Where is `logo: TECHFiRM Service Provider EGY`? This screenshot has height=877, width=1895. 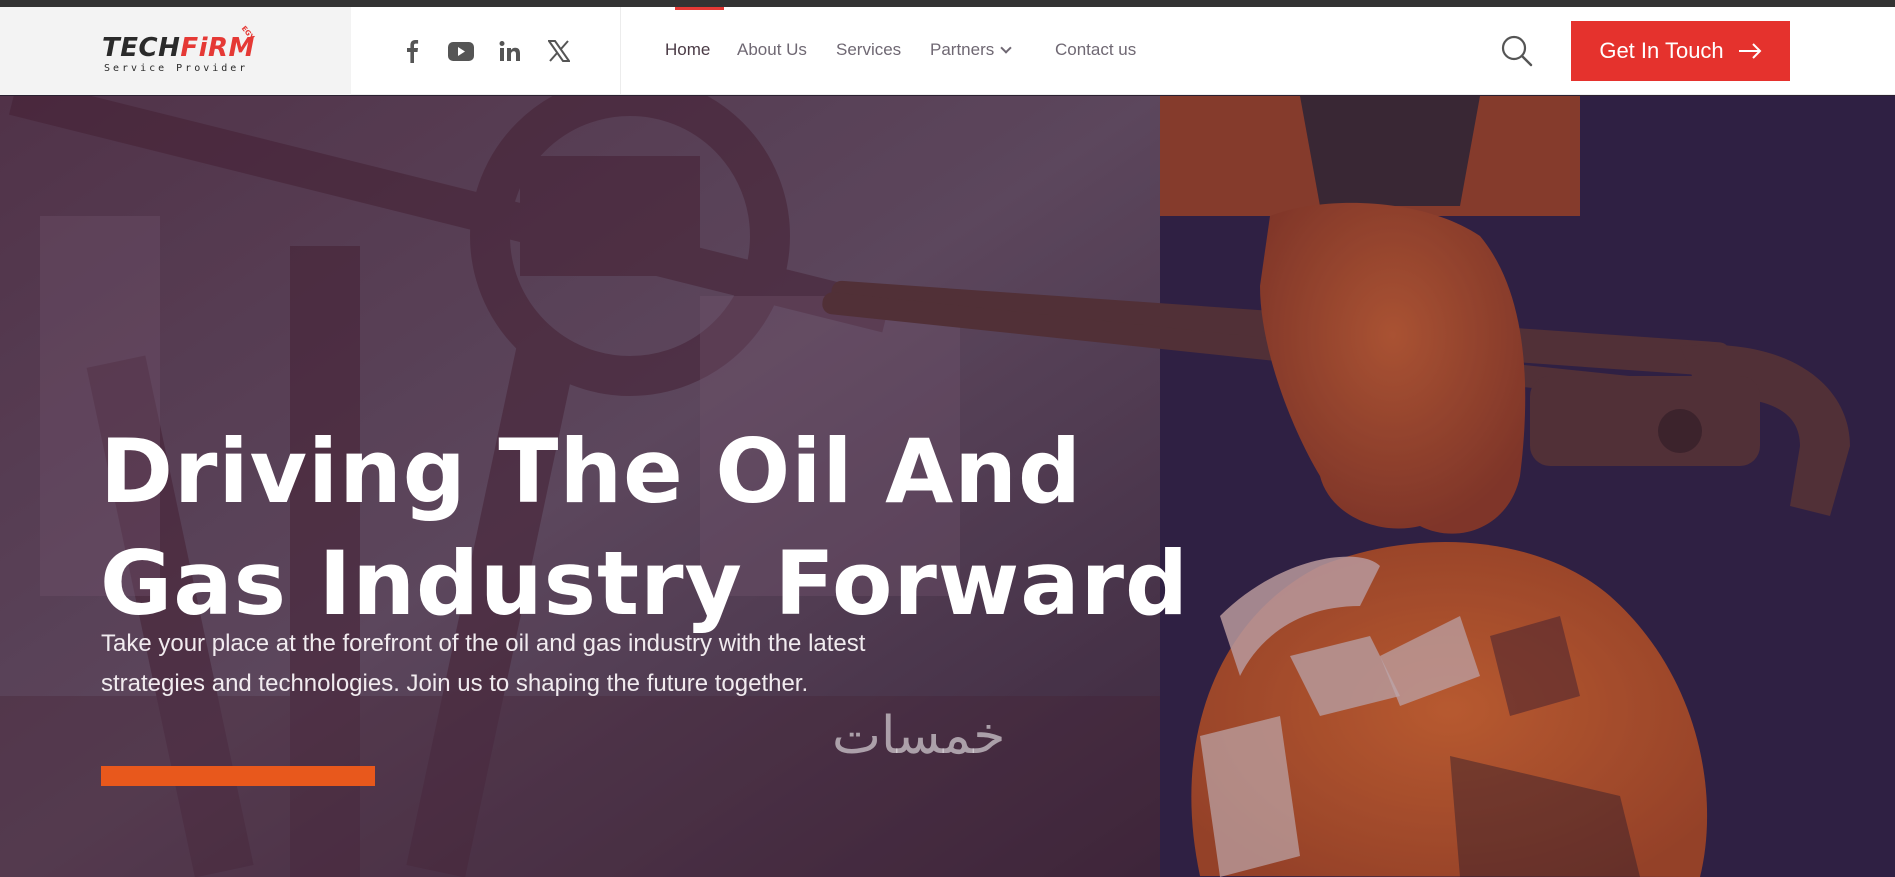 logo: TECHFiRM Service Provider EGY is located at coordinates (175, 51).